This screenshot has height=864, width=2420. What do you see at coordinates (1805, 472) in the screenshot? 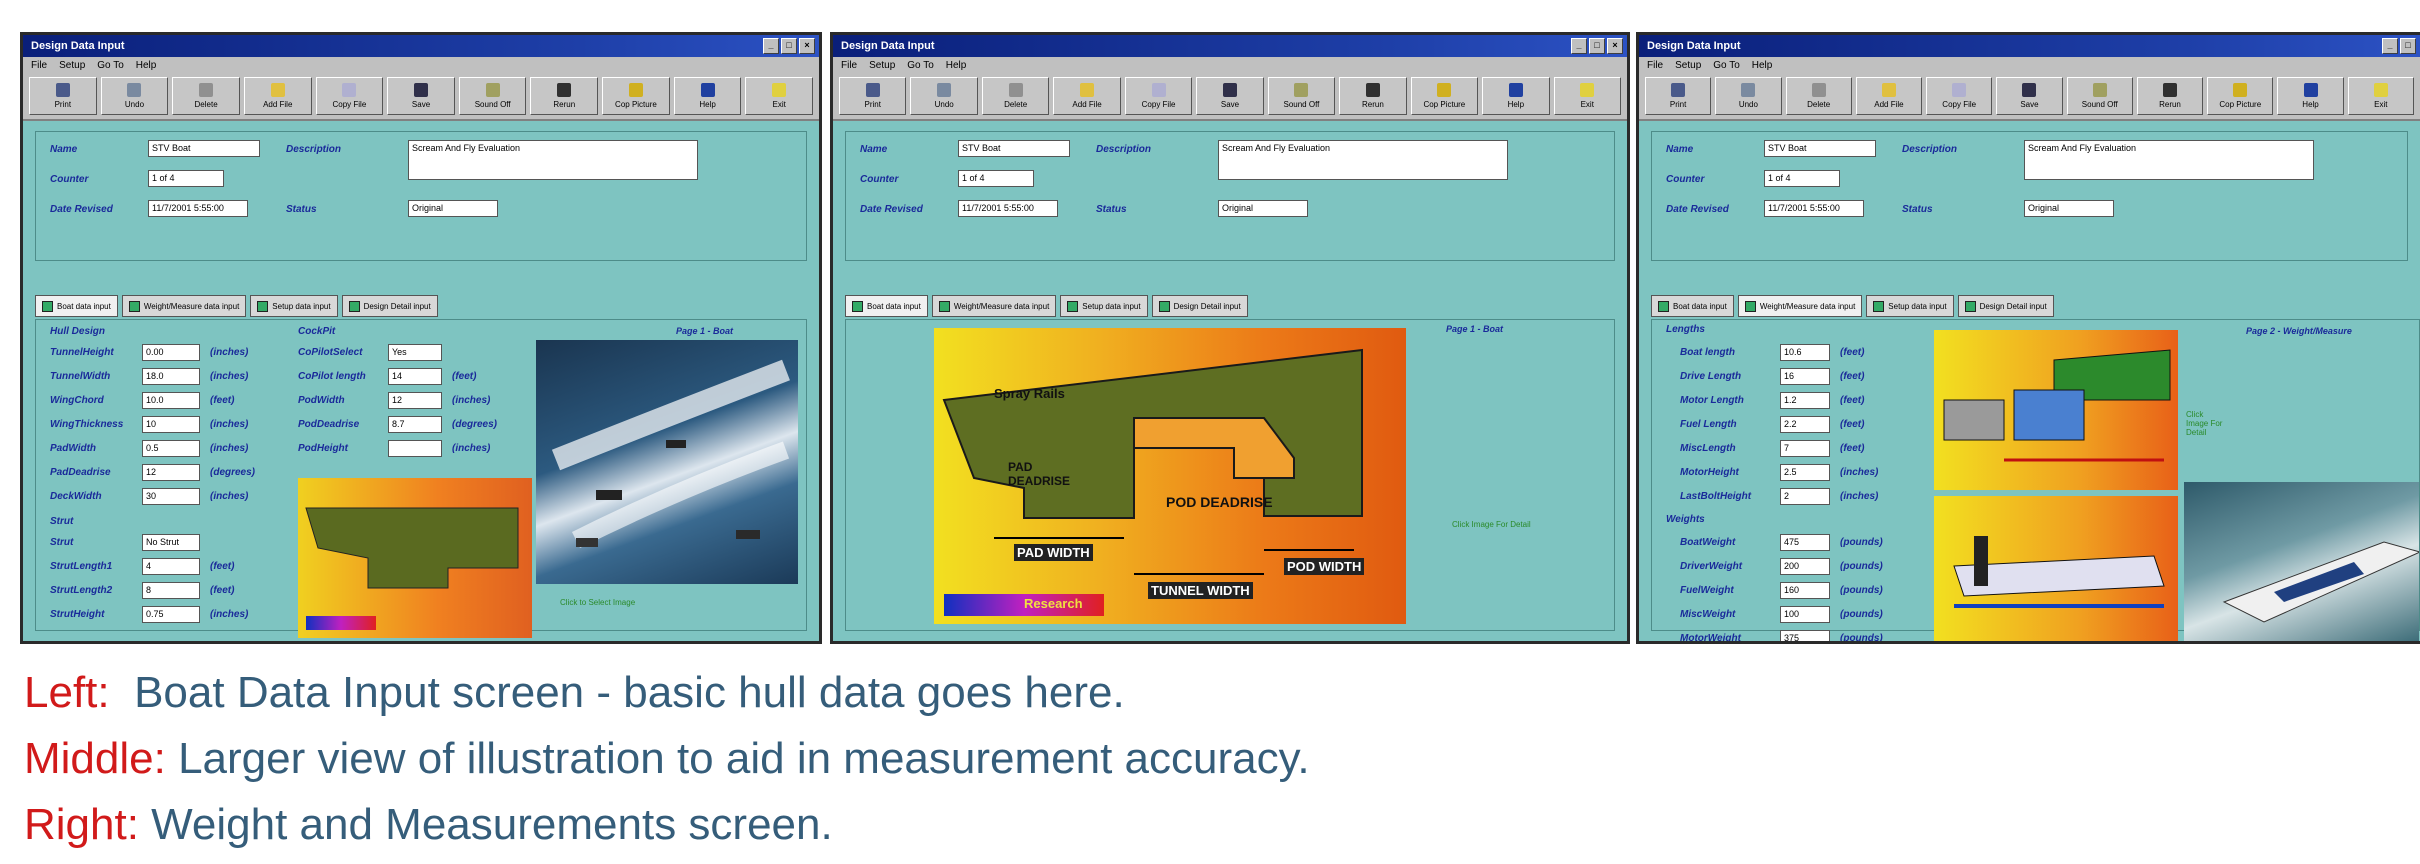
I see `value-field: 2.5` at bounding box center [1805, 472].